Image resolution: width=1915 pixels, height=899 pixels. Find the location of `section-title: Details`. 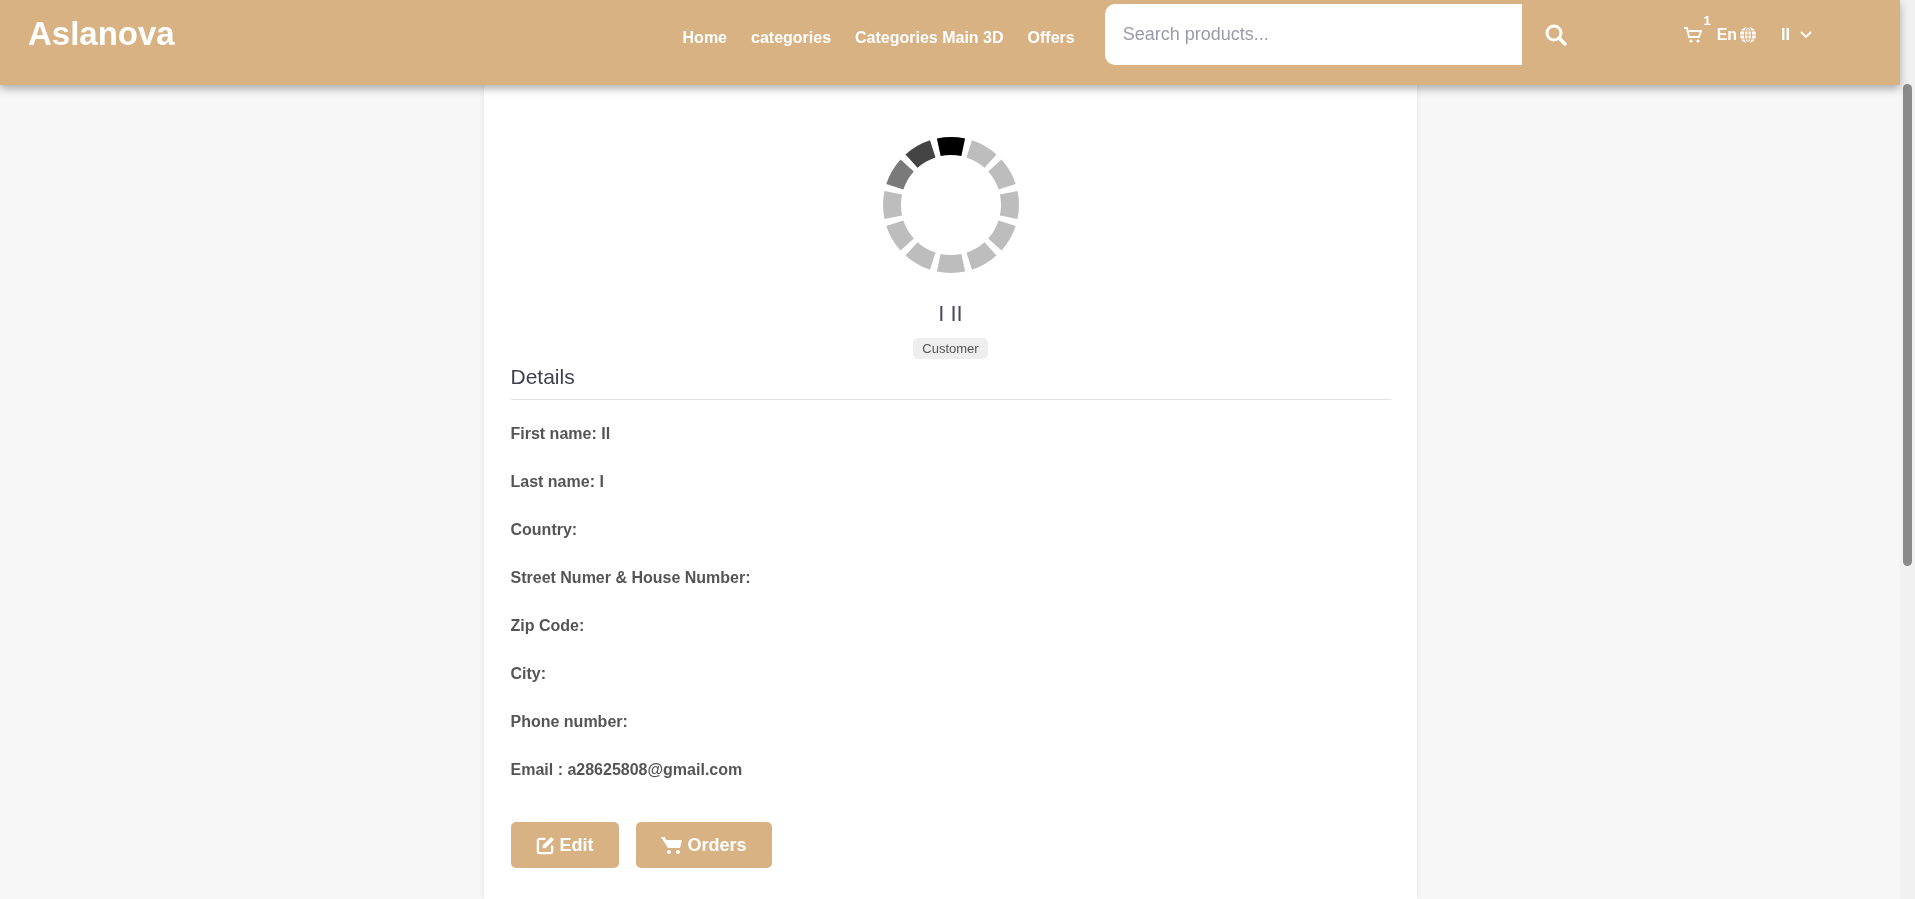

section-title: Details is located at coordinates (950, 382).